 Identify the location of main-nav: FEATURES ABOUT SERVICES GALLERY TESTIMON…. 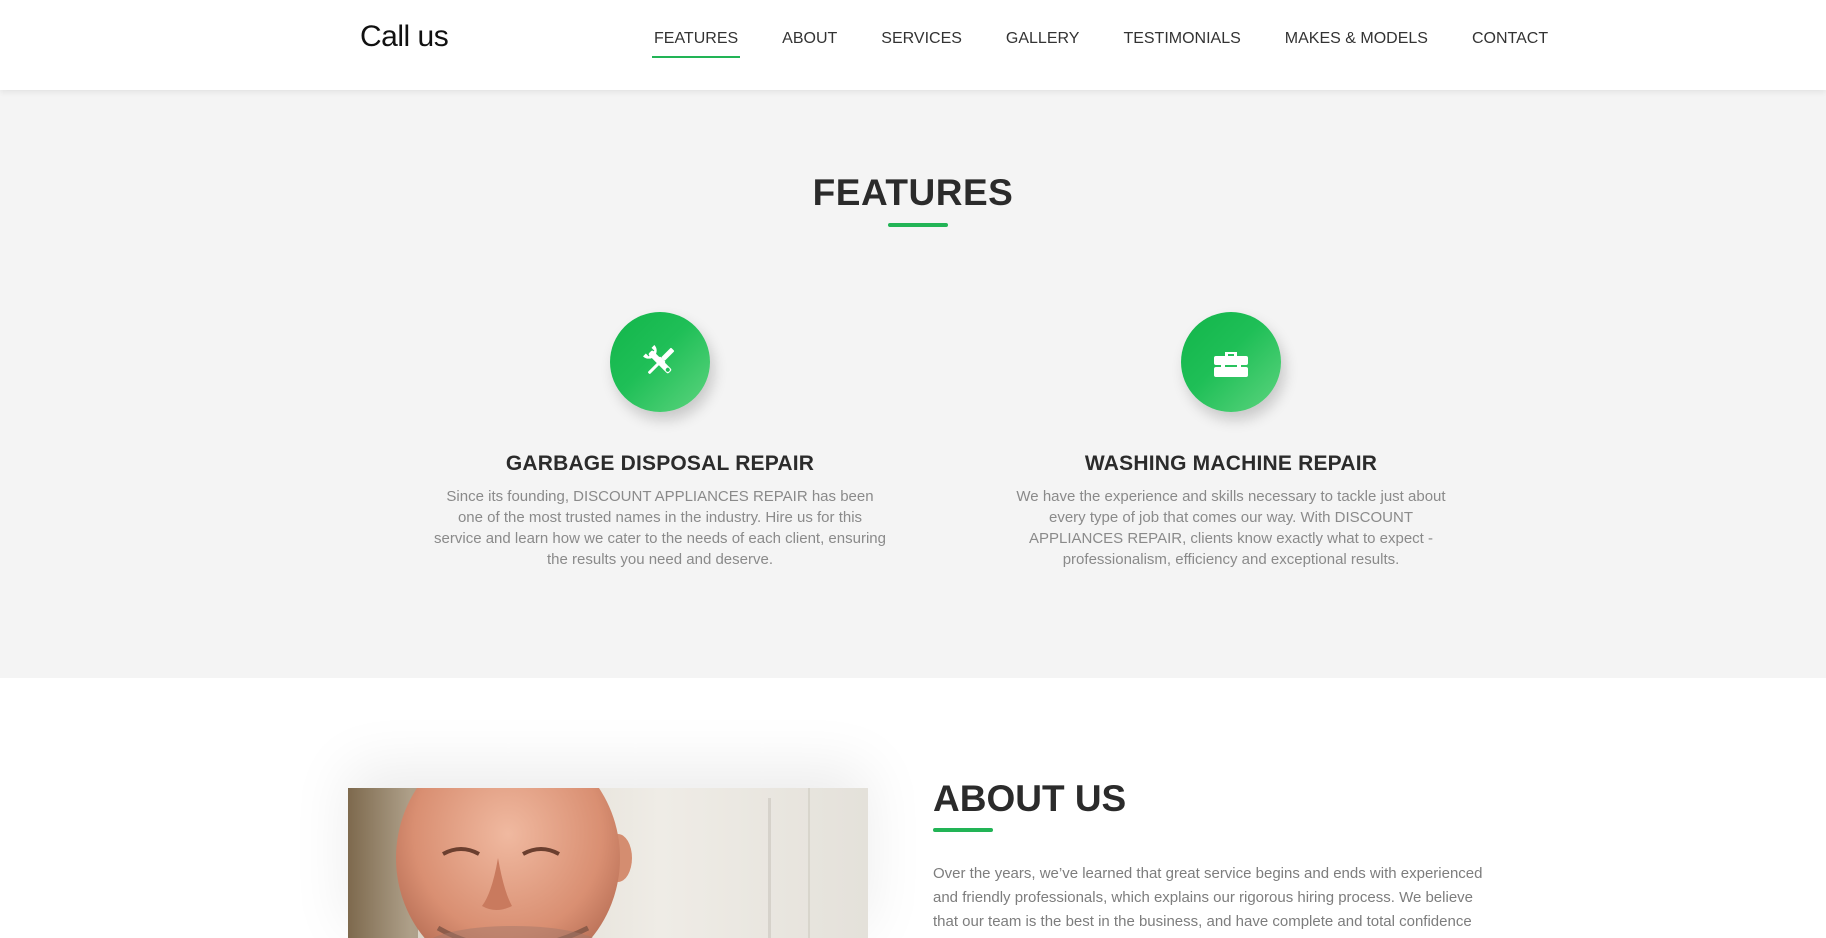
(1099, 44).